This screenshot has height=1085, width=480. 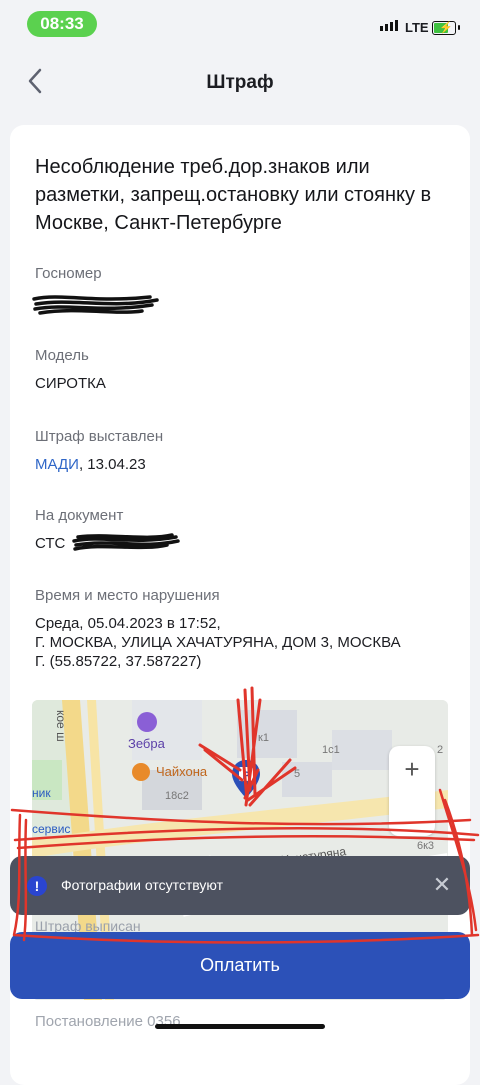 What do you see at coordinates (51, 829) in the screenshot?
I see `map-label-service: сервис` at bounding box center [51, 829].